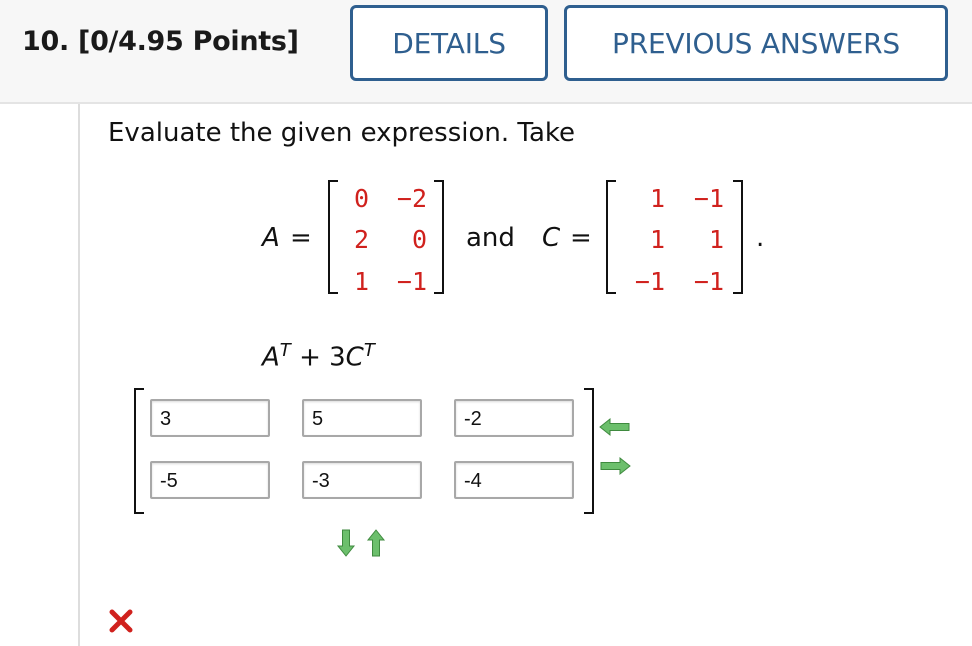 The height and width of the screenshot is (646, 972). What do you see at coordinates (318, 356) in the screenshot?
I see `expression: AT + 3CT` at bounding box center [318, 356].